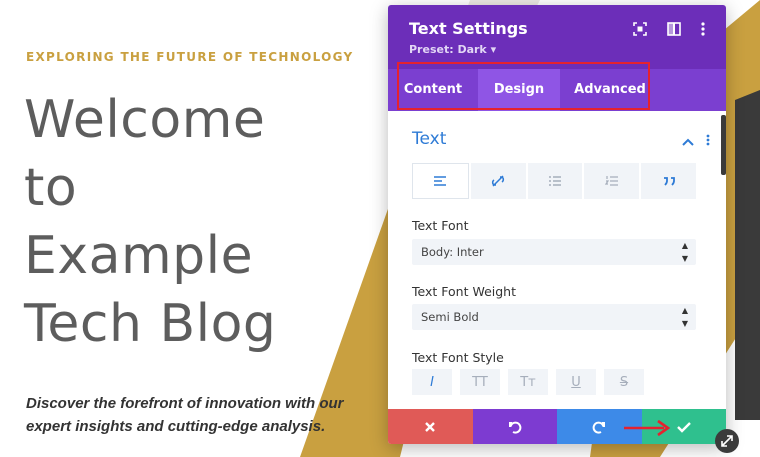 The image size is (760, 457). I want to click on text-font-label: Text Font, so click(440, 225).